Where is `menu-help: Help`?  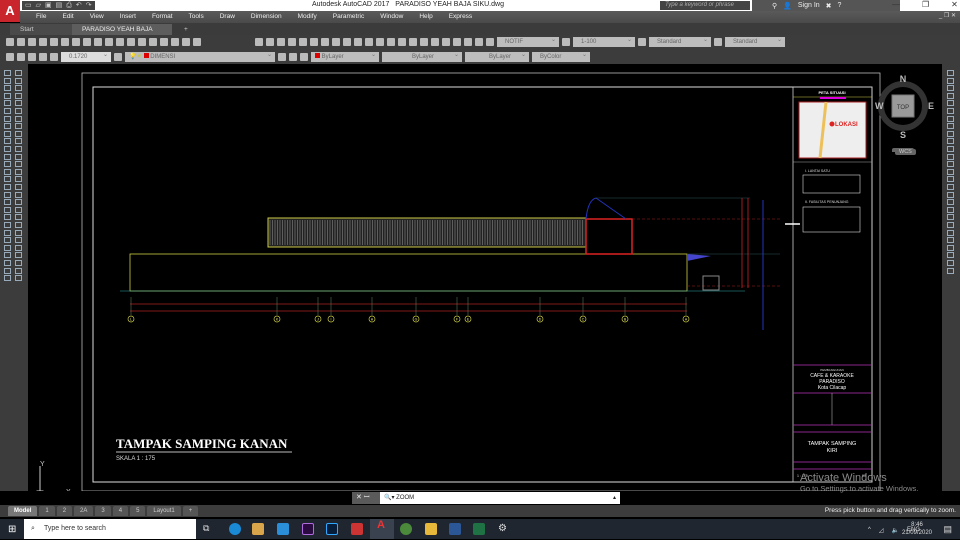
menu-help: Help is located at coordinates (425, 17).